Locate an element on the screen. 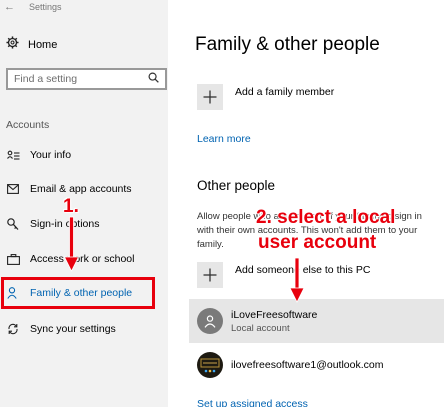 The image size is (444, 407). step-2-annotation-line1: 2. select a local is located at coordinates (326, 217).